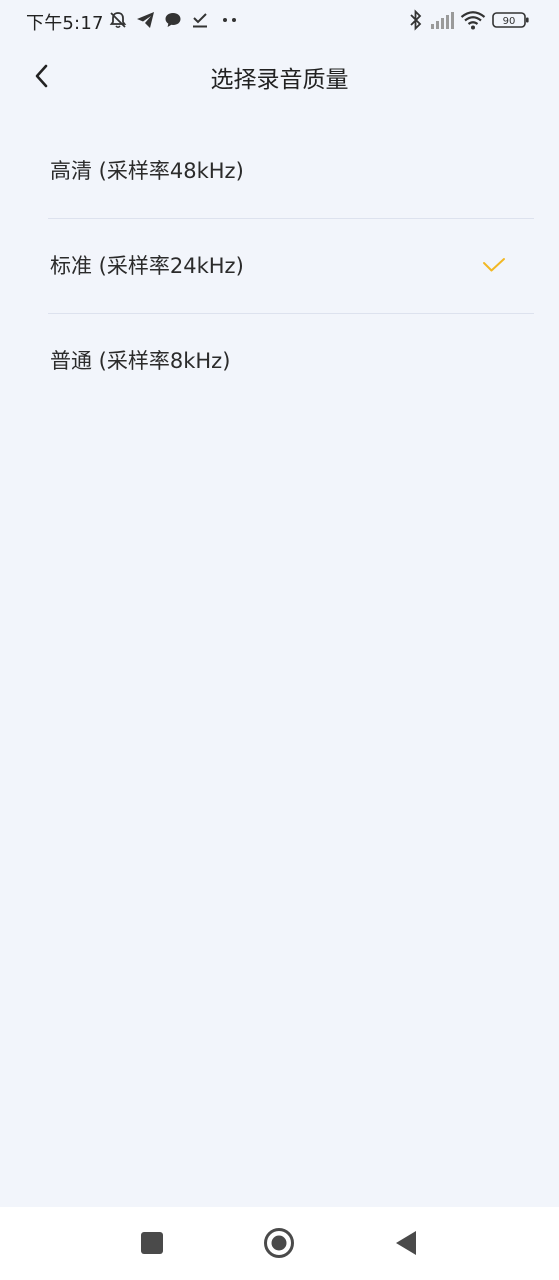  Describe the element at coordinates (443, 20) in the screenshot. I see `signal-icon` at that location.